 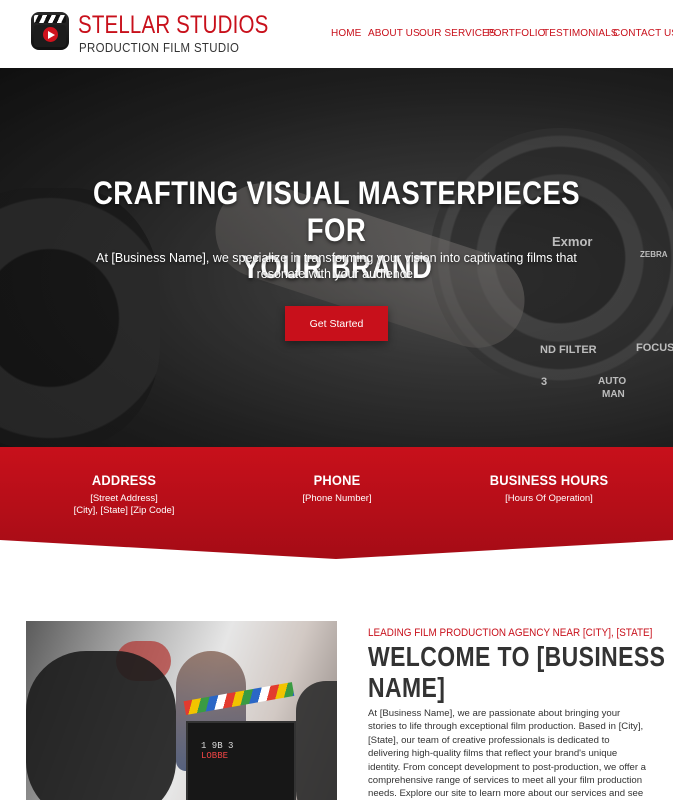 I want to click on hours-text: [Hours Of Operation], so click(x=549, y=498).